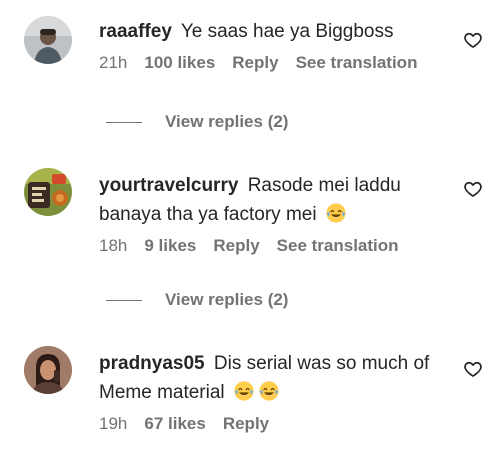 The width and height of the screenshot is (501, 450). I want to click on comment-likes: 67 likes, so click(174, 424).